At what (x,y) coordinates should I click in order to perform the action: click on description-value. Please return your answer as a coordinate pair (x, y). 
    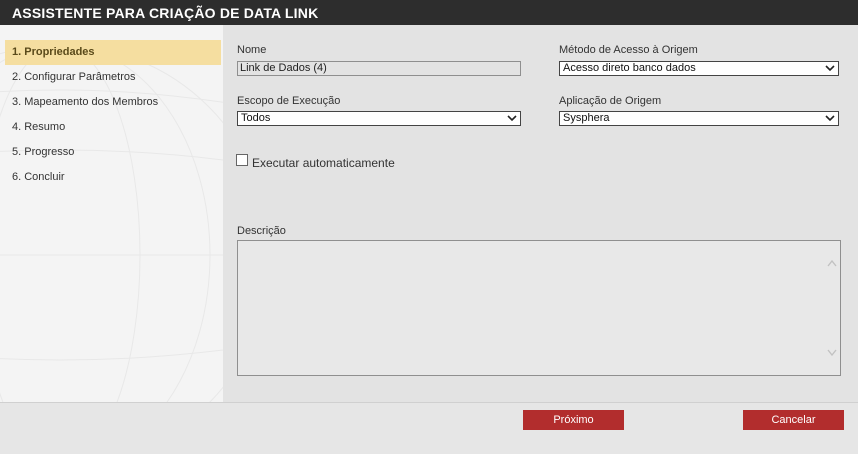
    Looking at the image, I should click on (539, 244).